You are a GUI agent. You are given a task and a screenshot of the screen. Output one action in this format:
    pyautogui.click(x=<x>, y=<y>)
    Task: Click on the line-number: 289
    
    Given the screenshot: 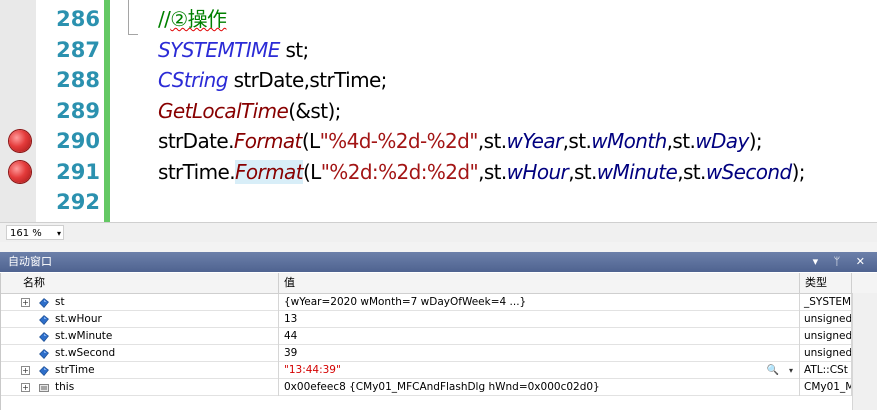 What is the action you would take?
    pyautogui.click(x=78, y=110)
    